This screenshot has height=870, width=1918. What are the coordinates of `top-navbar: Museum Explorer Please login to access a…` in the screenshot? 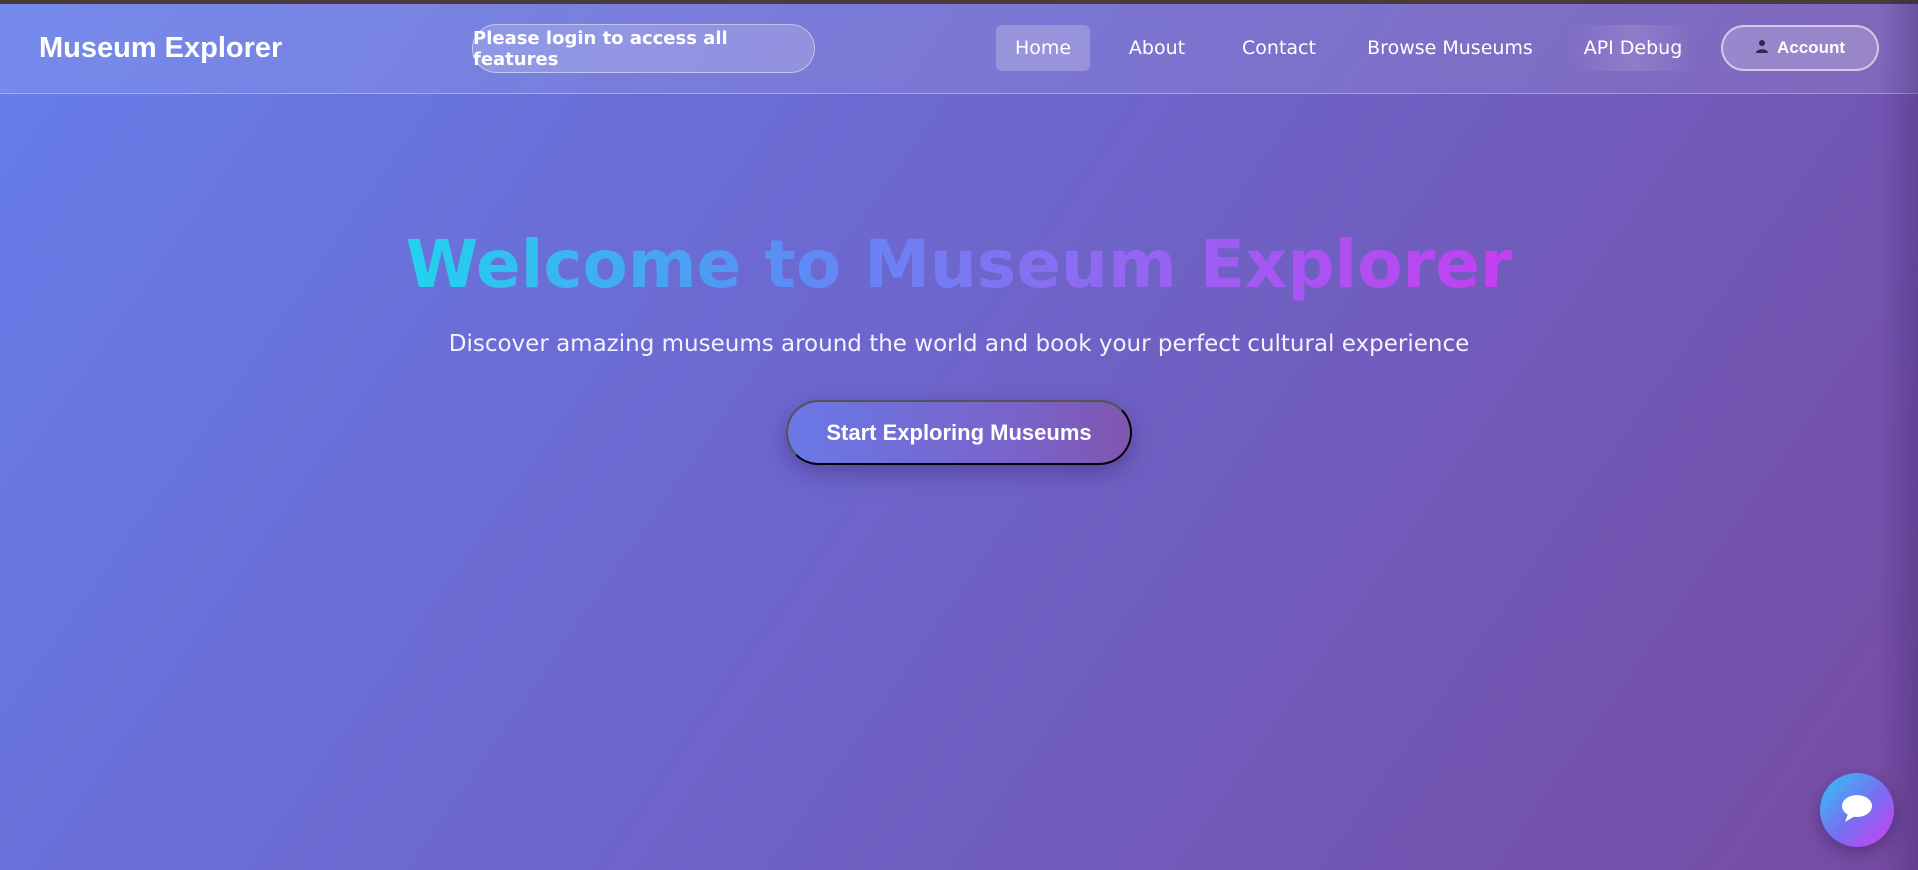 It's located at (959, 49).